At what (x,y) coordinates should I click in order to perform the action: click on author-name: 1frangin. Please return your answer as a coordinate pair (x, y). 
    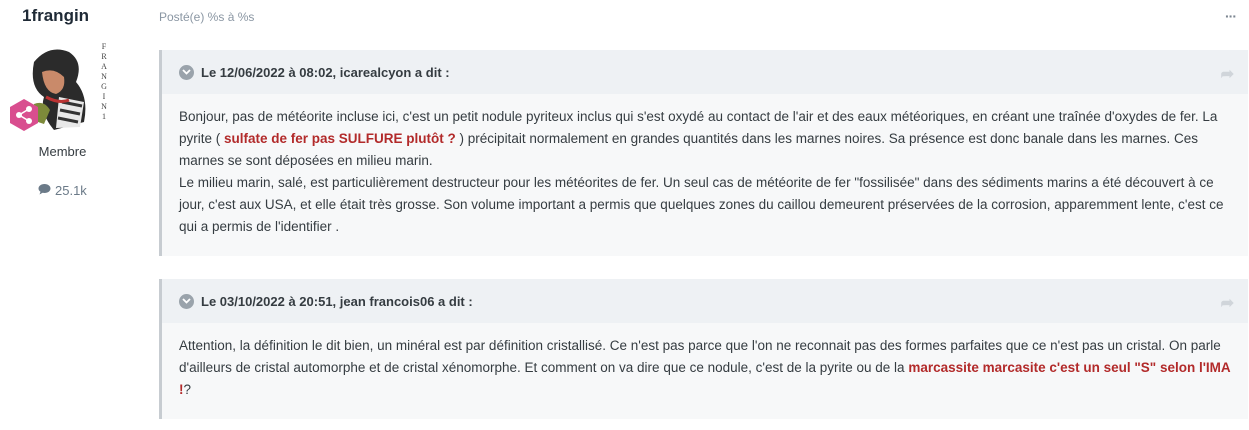
    Looking at the image, I should click on (55, 16).